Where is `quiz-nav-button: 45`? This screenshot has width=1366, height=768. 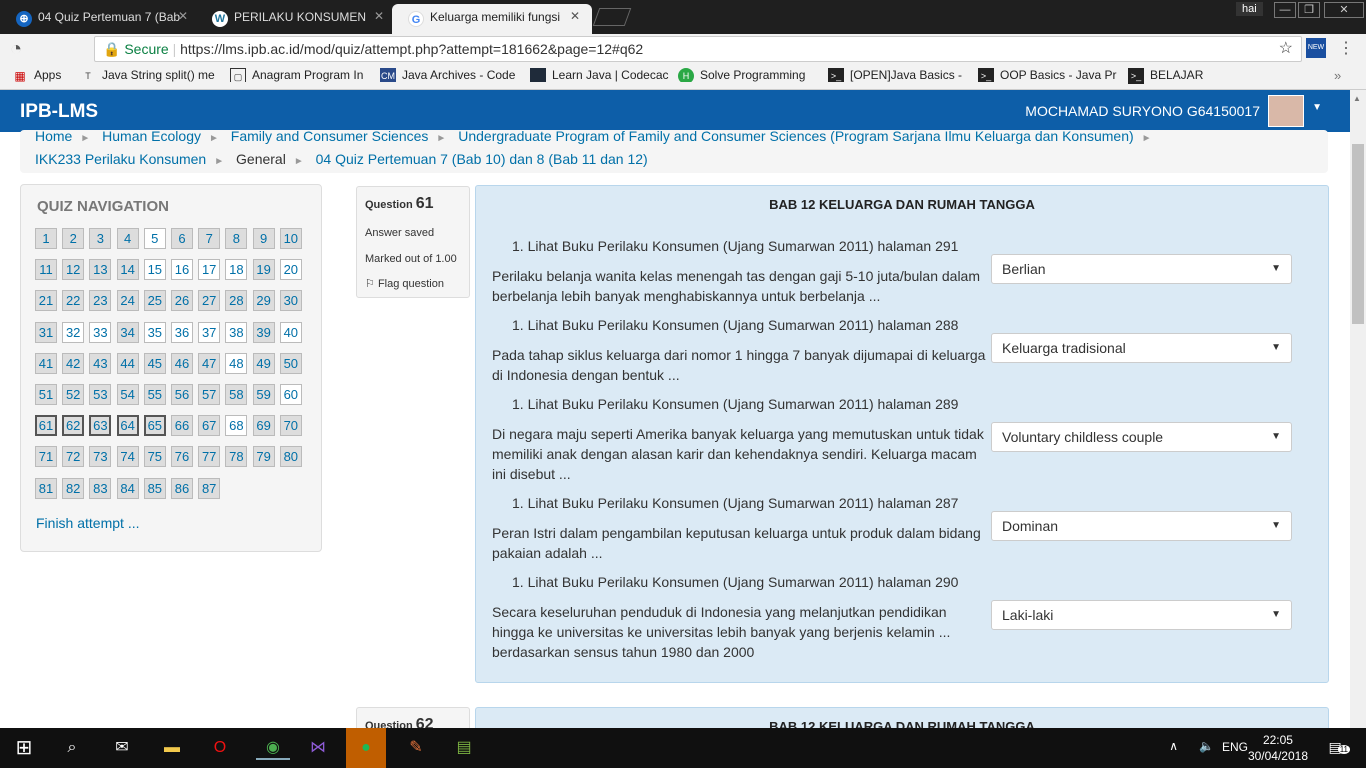 quiz-nav-button: 45 is located at coordinates (154, 363).